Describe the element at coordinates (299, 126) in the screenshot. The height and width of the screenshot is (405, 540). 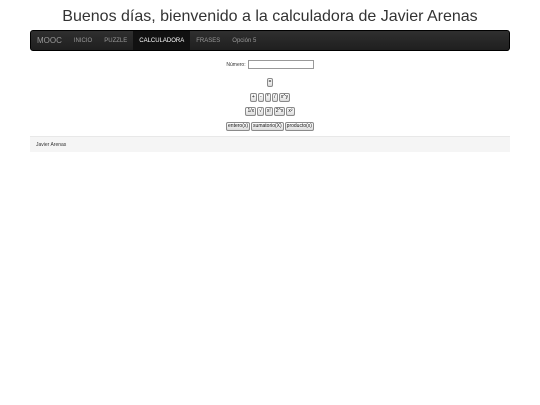
I see `producto-button: producto(x)` at that location.